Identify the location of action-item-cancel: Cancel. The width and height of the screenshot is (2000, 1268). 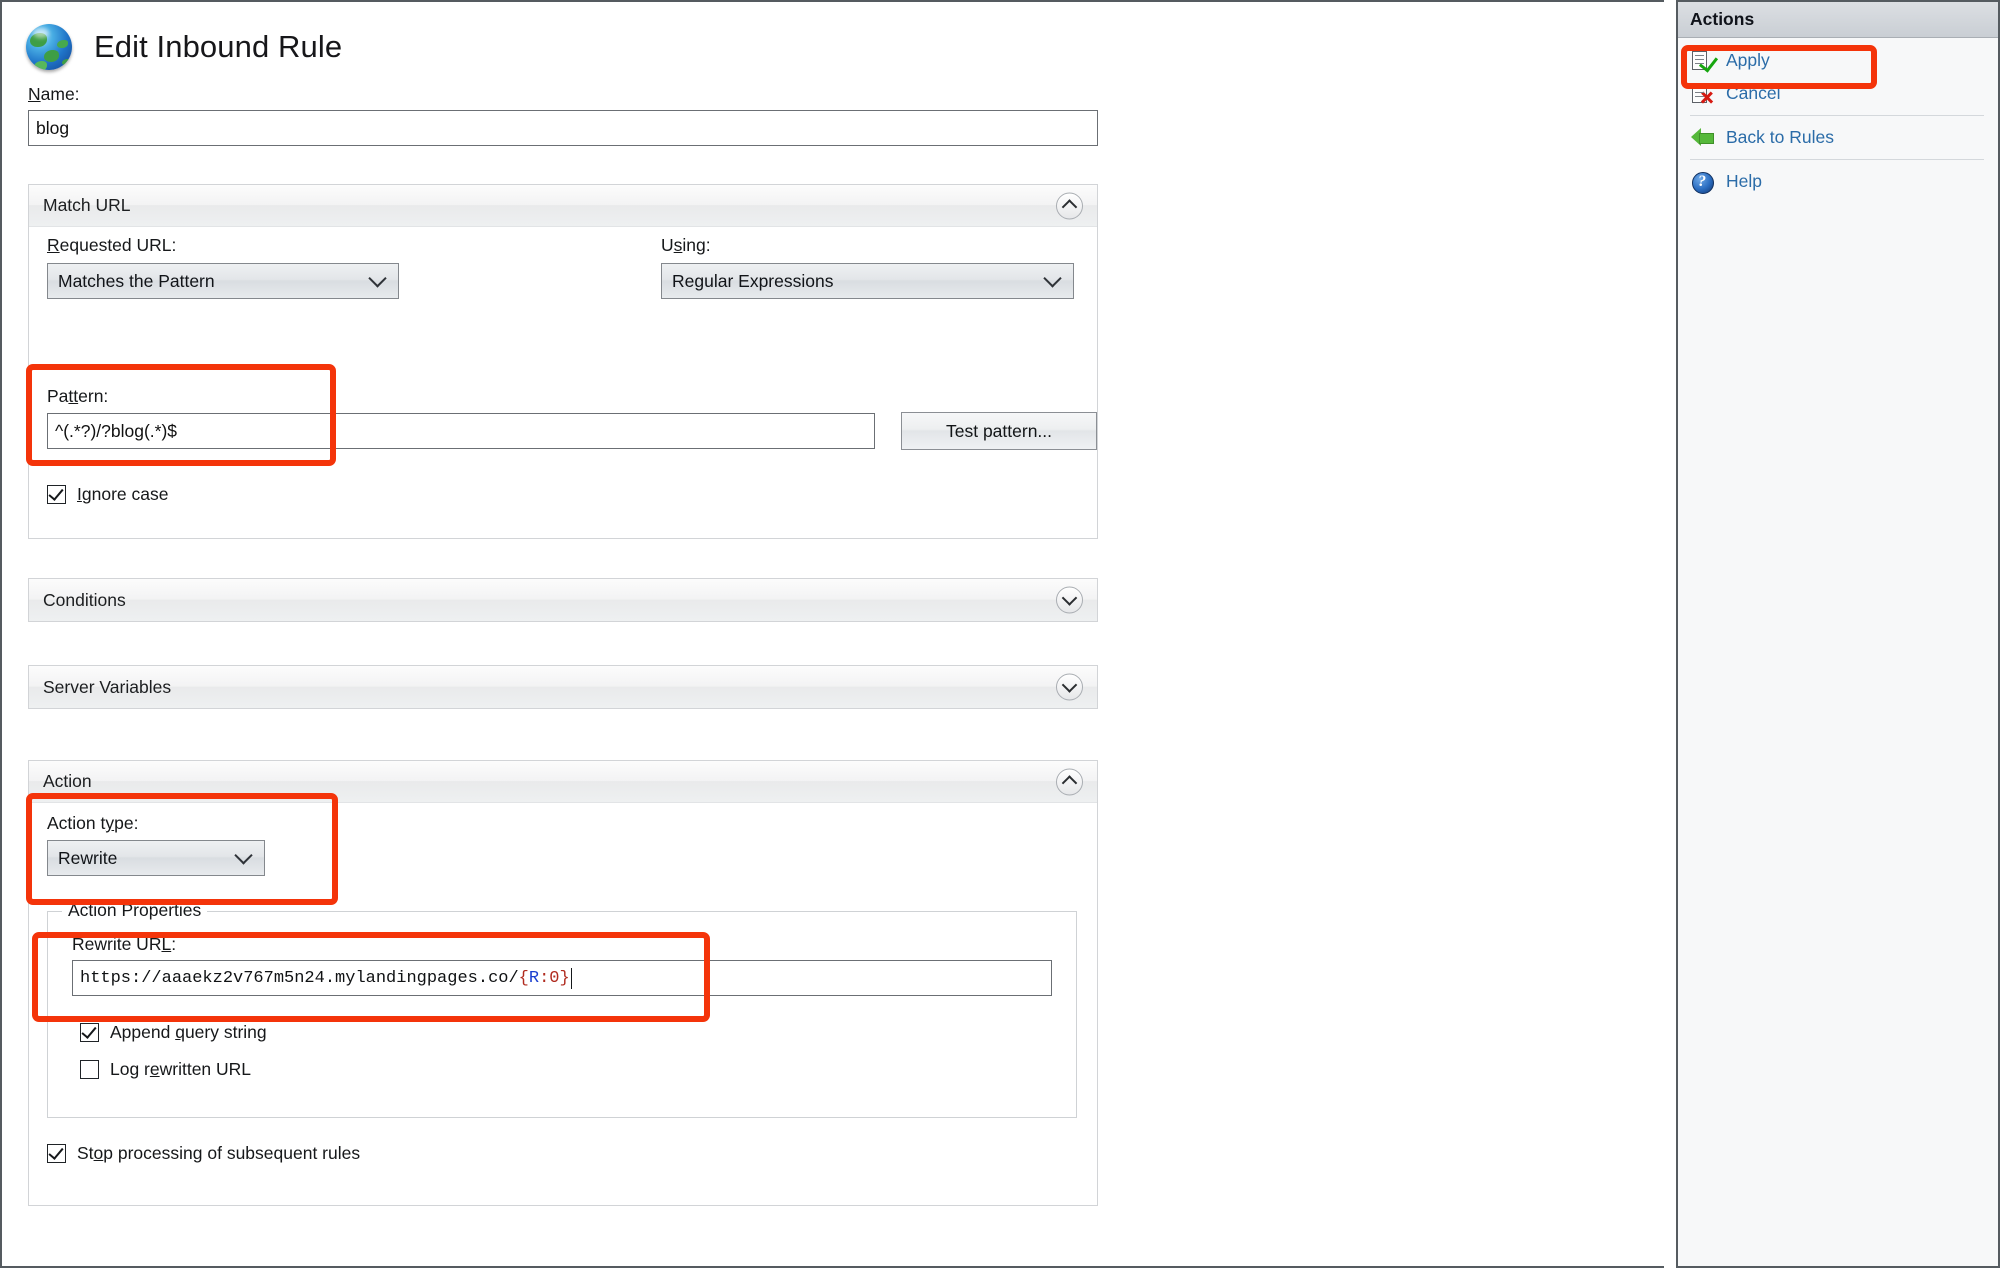
(1838, 93).